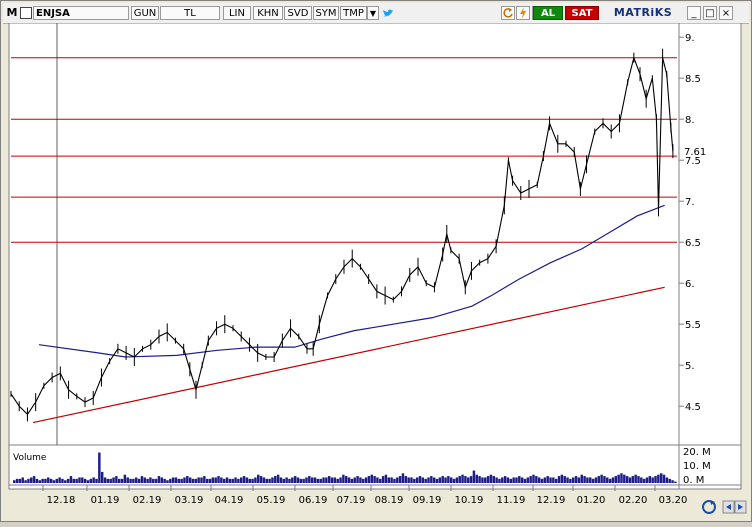 This screenshot has height=527, width=752. I want to click on scroll-left-icon, so click(728, 507).